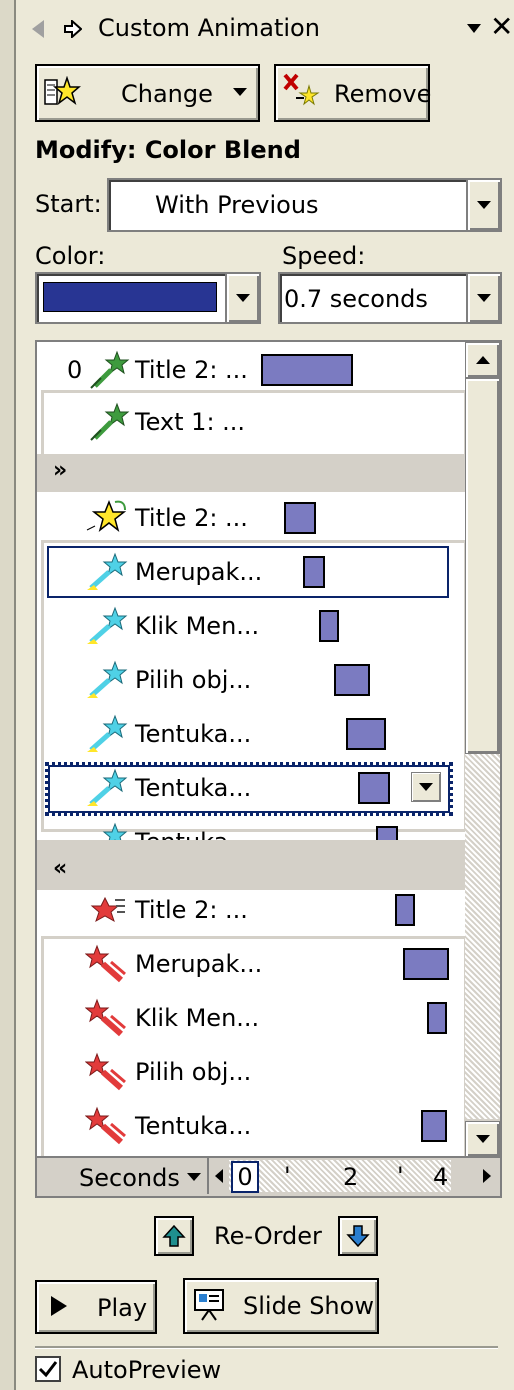 This screenshot has height=1390, width=514. Describe the element at coordinates (147, 93) in the screenshot. I see `change-button: Change` at that location.